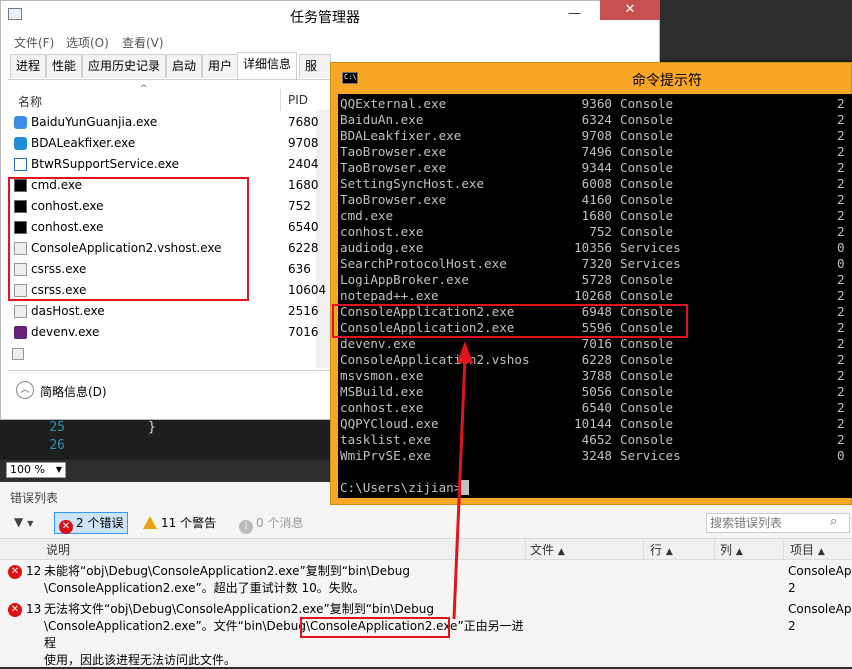 The image size is (852, 669). I want to click on error-search-input: 搜索错误列表, so click(778, 523).